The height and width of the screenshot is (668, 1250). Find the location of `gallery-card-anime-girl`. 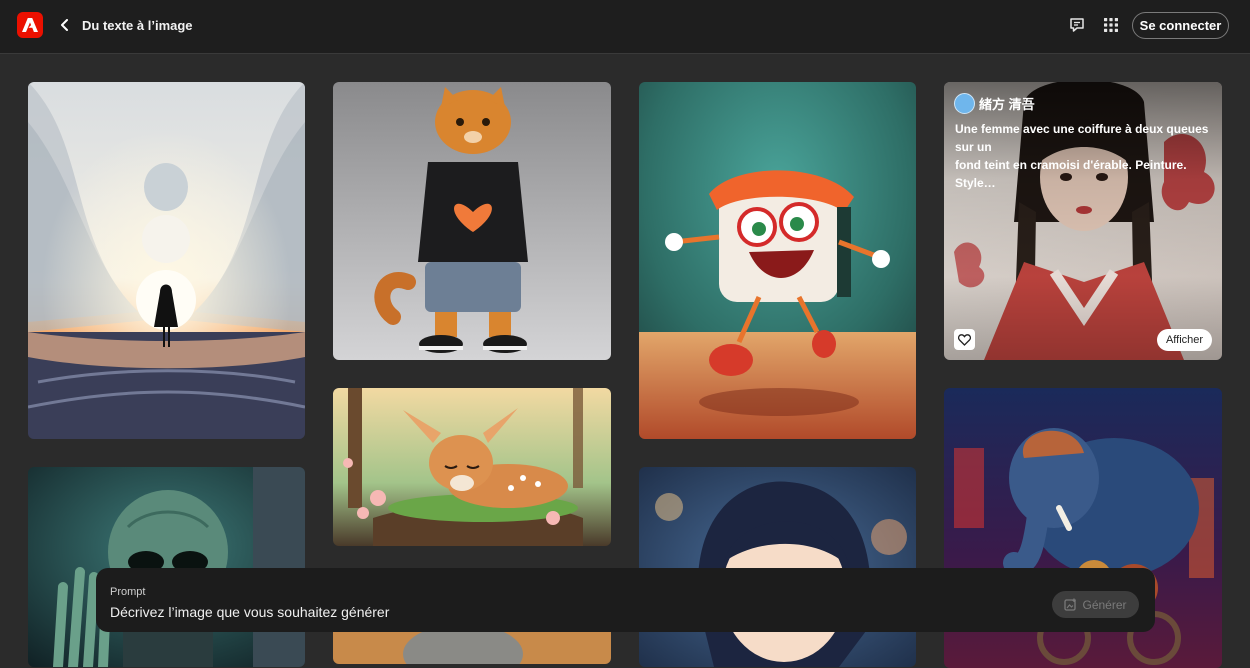

gallery-card-anime-girl is located at coordinates (777, 567).